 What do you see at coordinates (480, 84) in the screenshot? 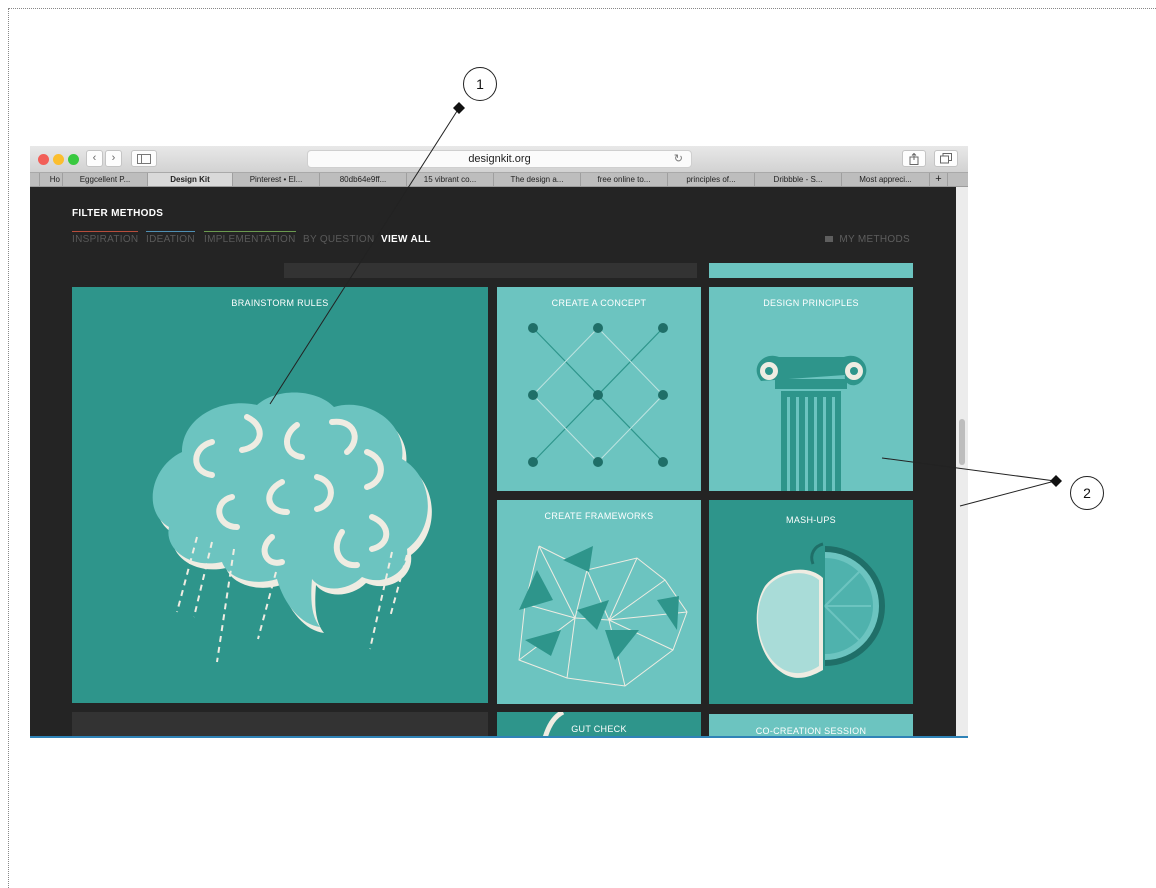
I see `callout-marker-1: 1` at bounding box center [480, 84].